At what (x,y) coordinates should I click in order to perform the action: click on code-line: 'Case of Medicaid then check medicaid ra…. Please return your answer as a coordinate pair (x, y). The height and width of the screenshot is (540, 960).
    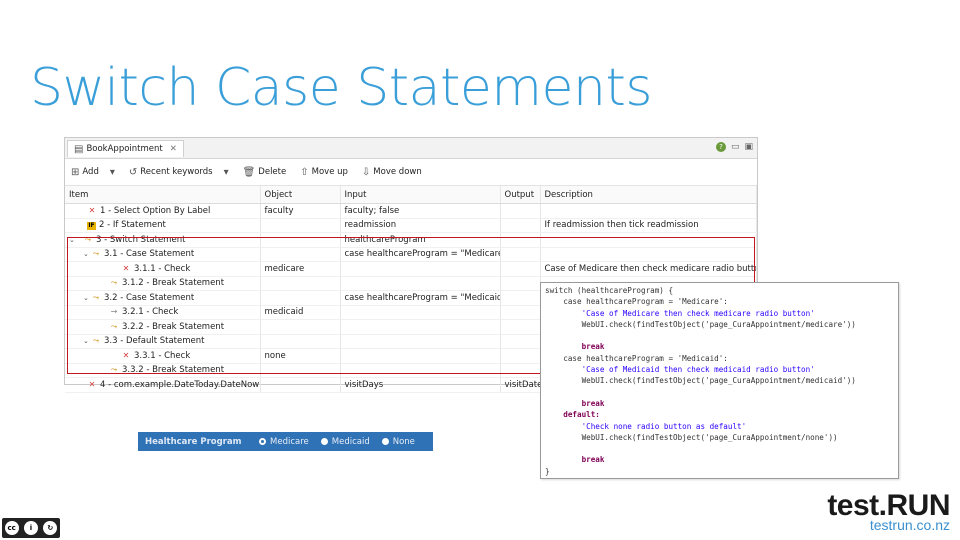
    Looking at the image, I should click on (680, 370).